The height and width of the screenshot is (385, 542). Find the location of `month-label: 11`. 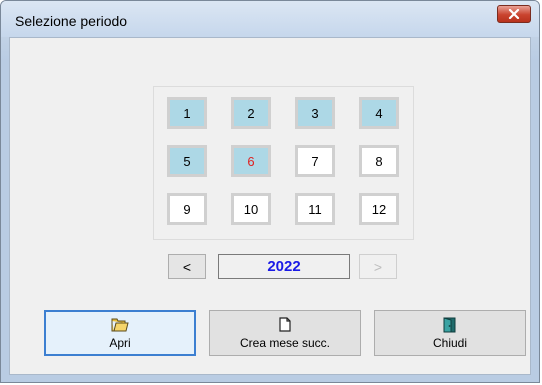

month-label: 11 is located at coordinates (315, 209).